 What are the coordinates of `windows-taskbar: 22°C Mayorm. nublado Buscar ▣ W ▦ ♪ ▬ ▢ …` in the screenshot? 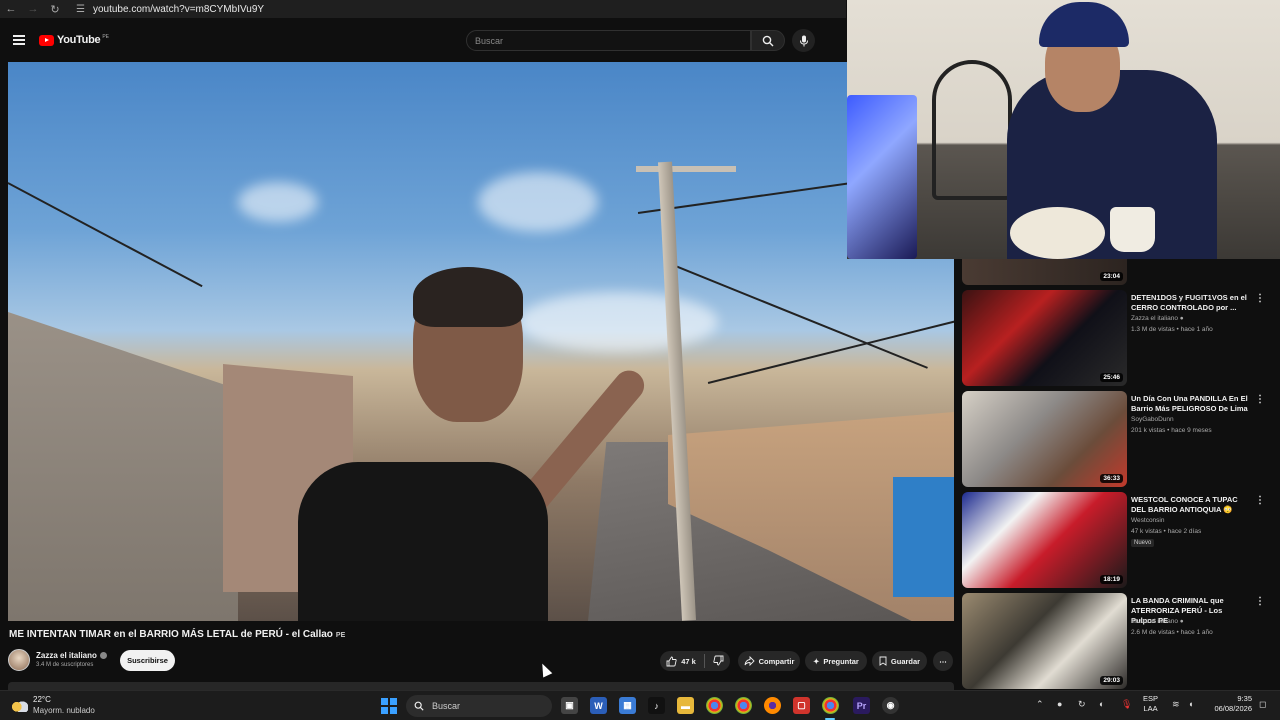 It's located at (640, 705).